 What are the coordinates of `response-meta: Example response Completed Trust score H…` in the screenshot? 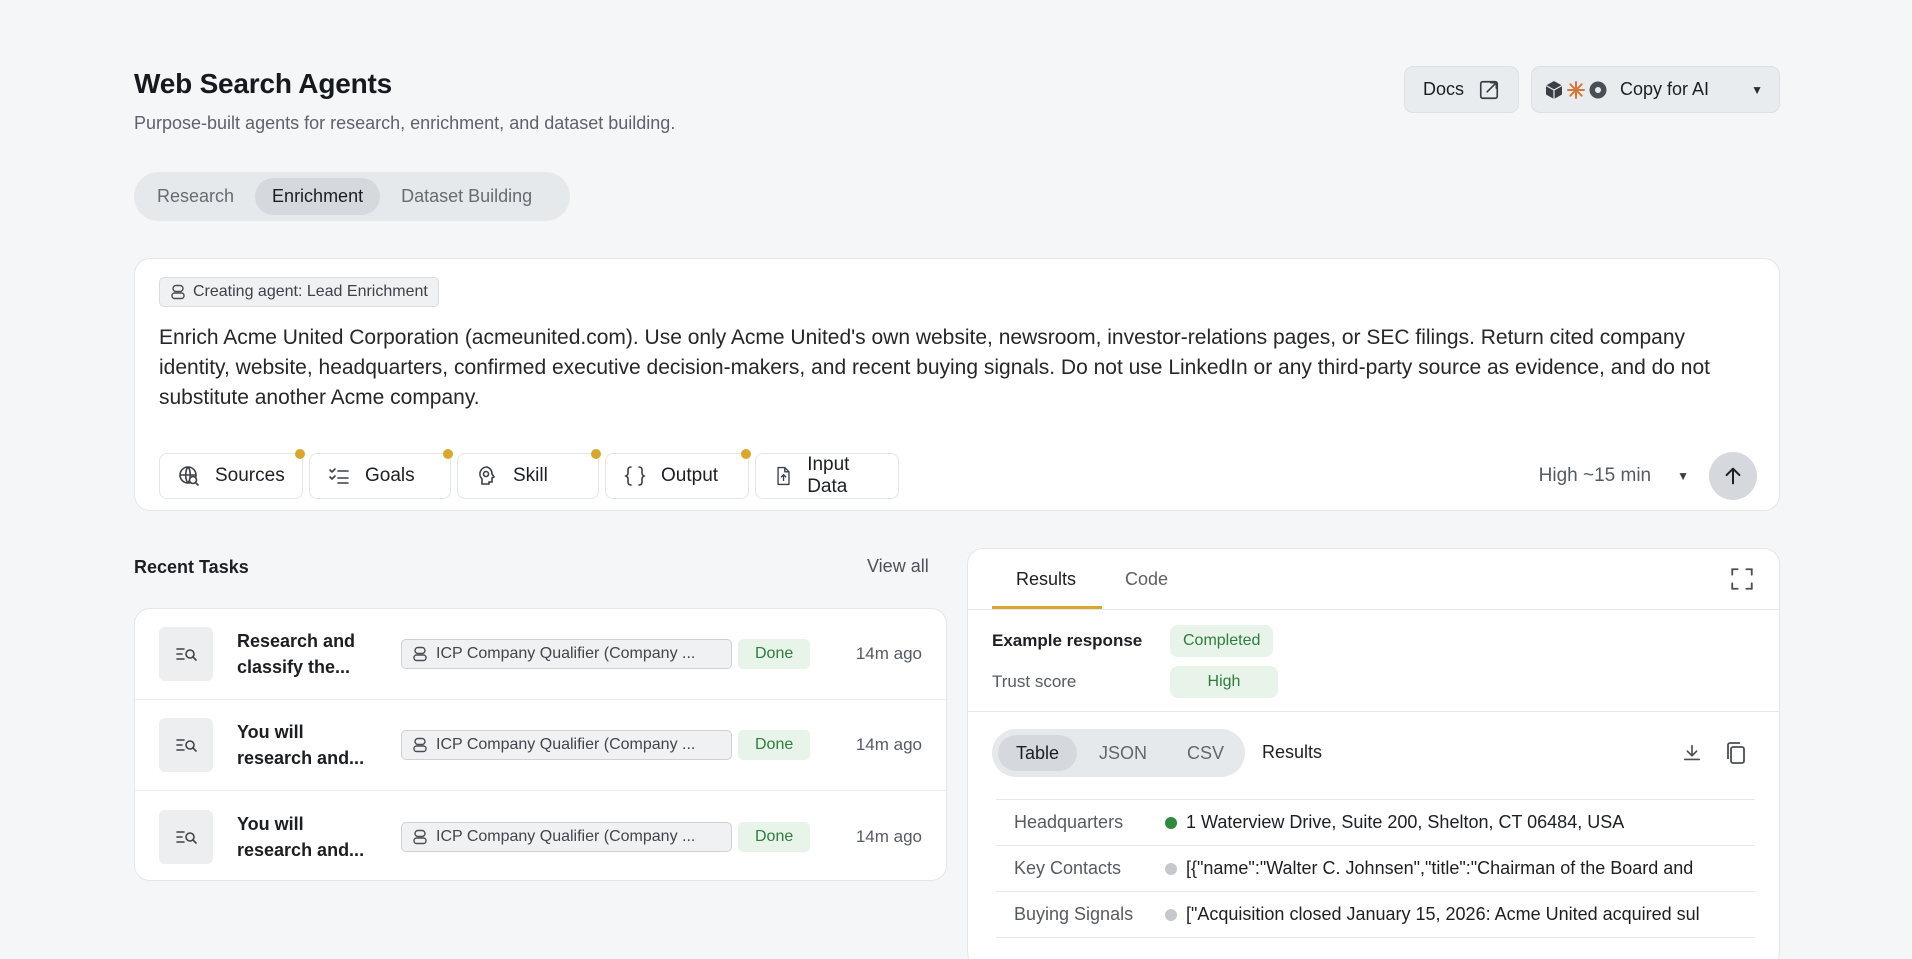 It's located at (1135, 665).